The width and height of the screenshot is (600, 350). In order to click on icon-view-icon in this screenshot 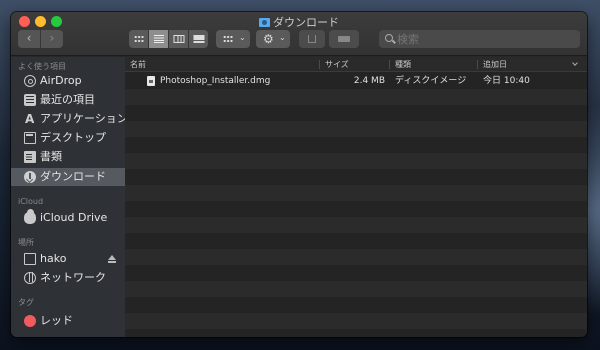, I will do `click(138, 39)`.